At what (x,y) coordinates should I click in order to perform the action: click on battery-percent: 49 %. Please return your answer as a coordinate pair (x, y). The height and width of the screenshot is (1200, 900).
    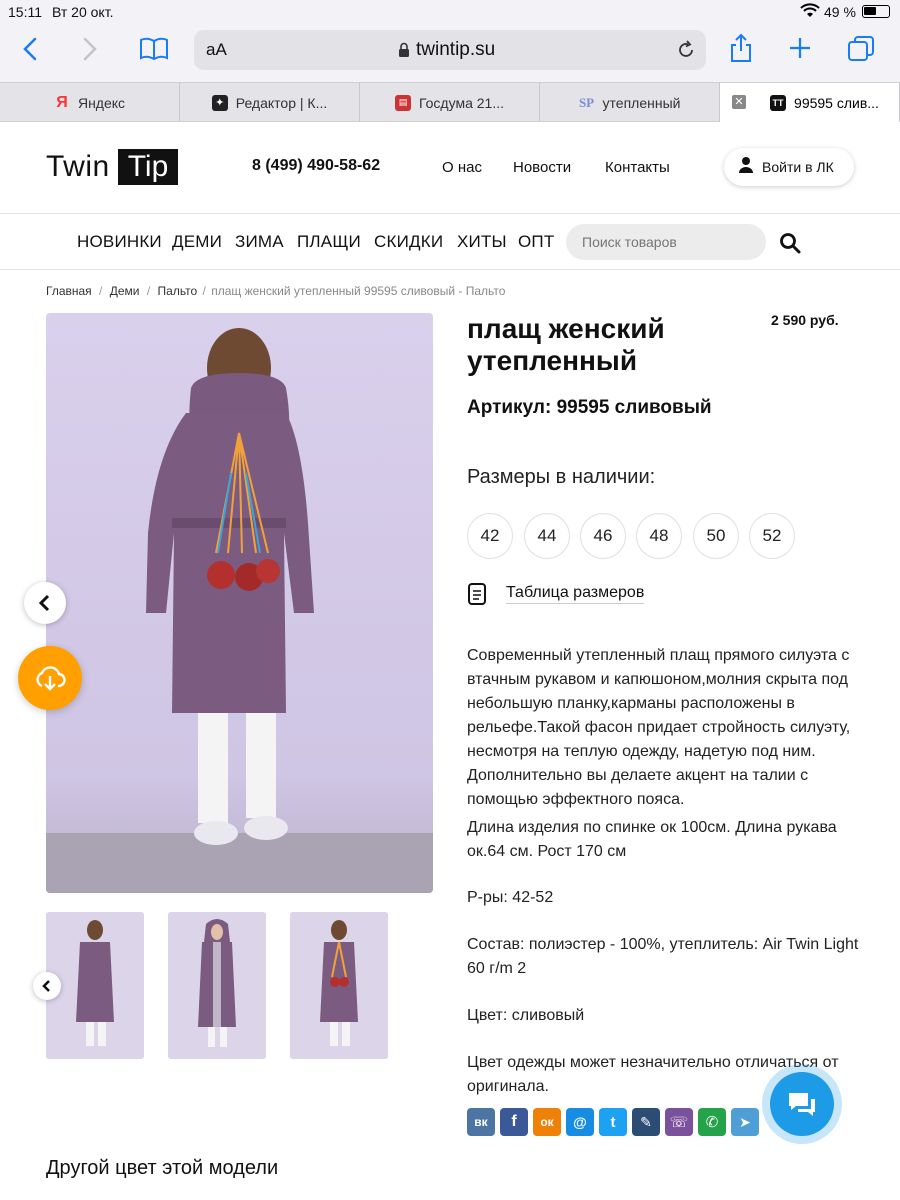
    Looking at the image, I should click on (840, 12).